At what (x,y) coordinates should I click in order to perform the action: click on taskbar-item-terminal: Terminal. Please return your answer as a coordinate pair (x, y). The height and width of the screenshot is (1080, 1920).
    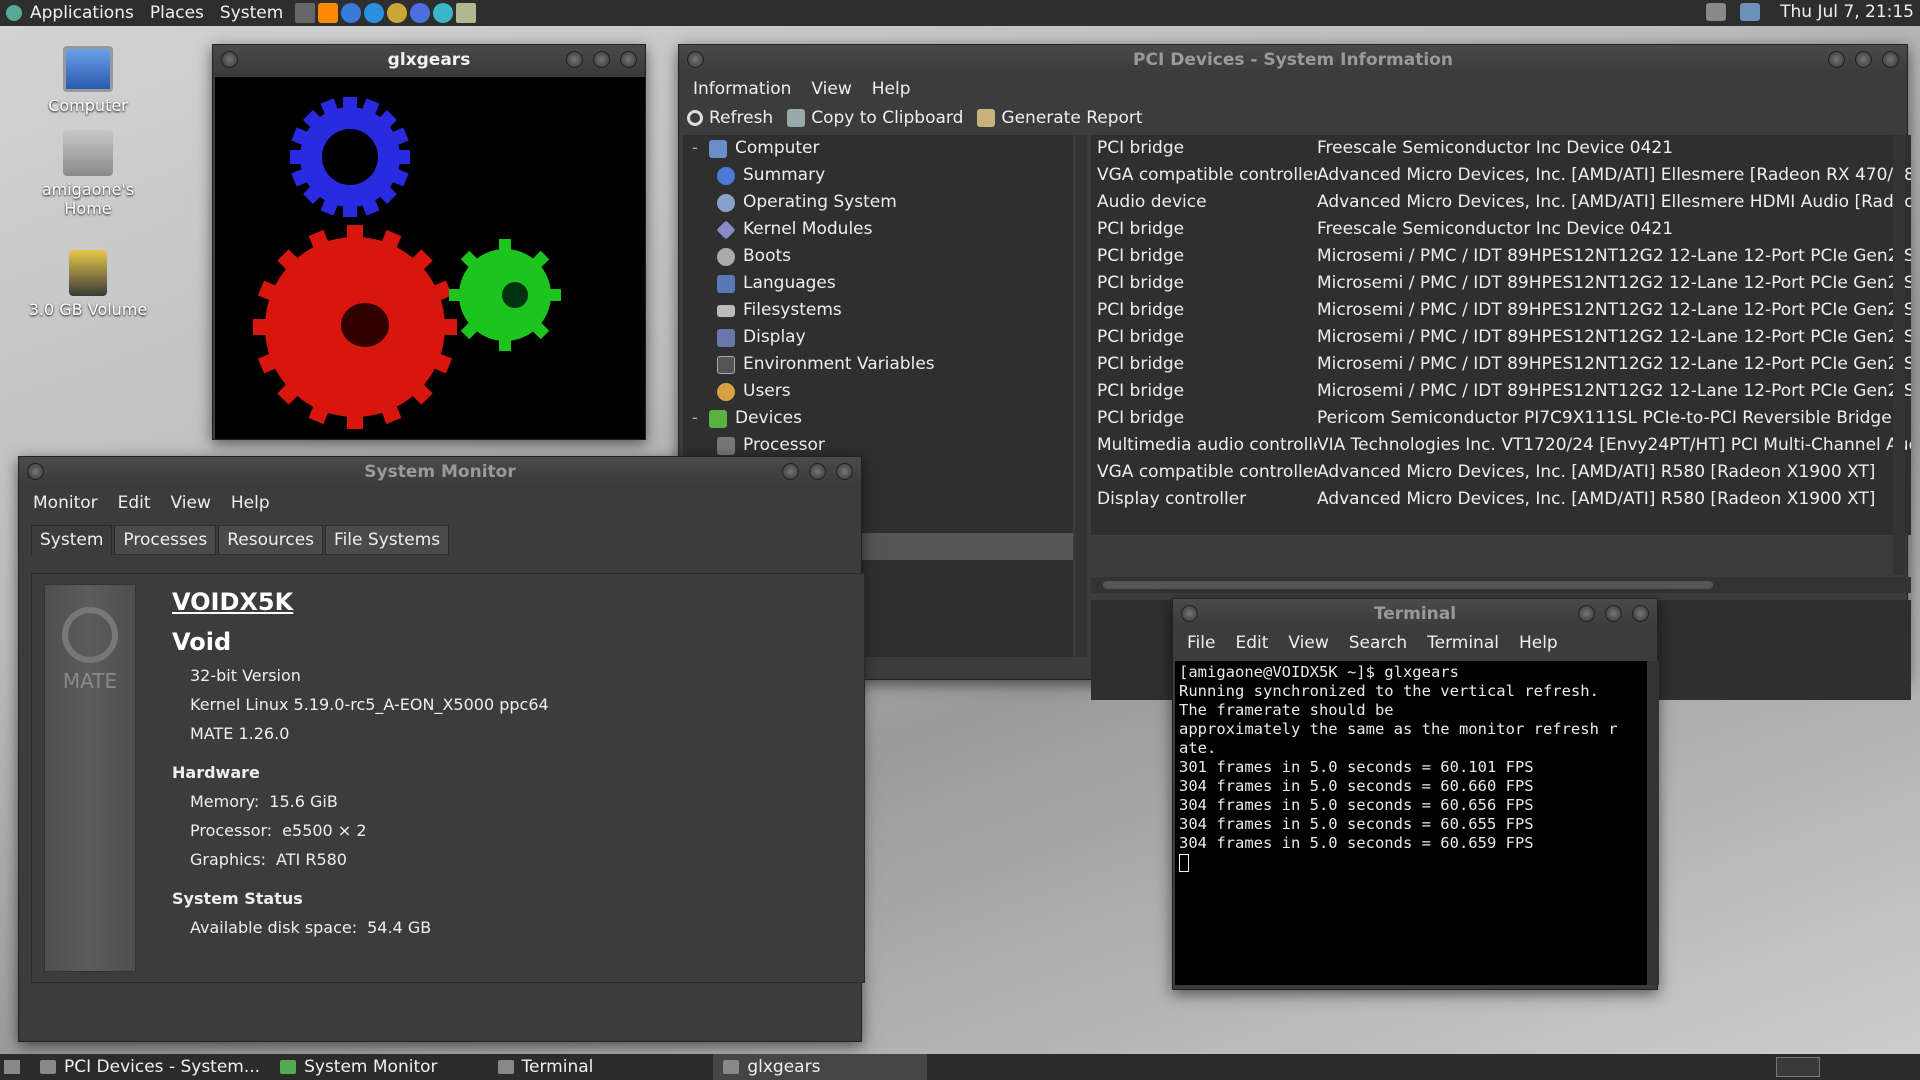
    Looking at the image, I should click on (546, 1067).